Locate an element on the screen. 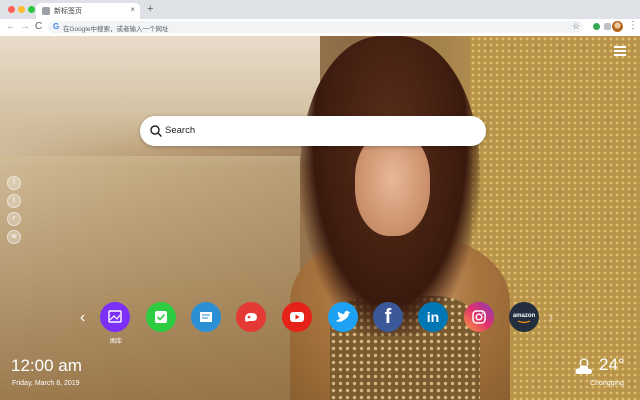 The width and height of the screenshot is (640, 400). facebook-share-icon: f is located at coordinates (14, 183).